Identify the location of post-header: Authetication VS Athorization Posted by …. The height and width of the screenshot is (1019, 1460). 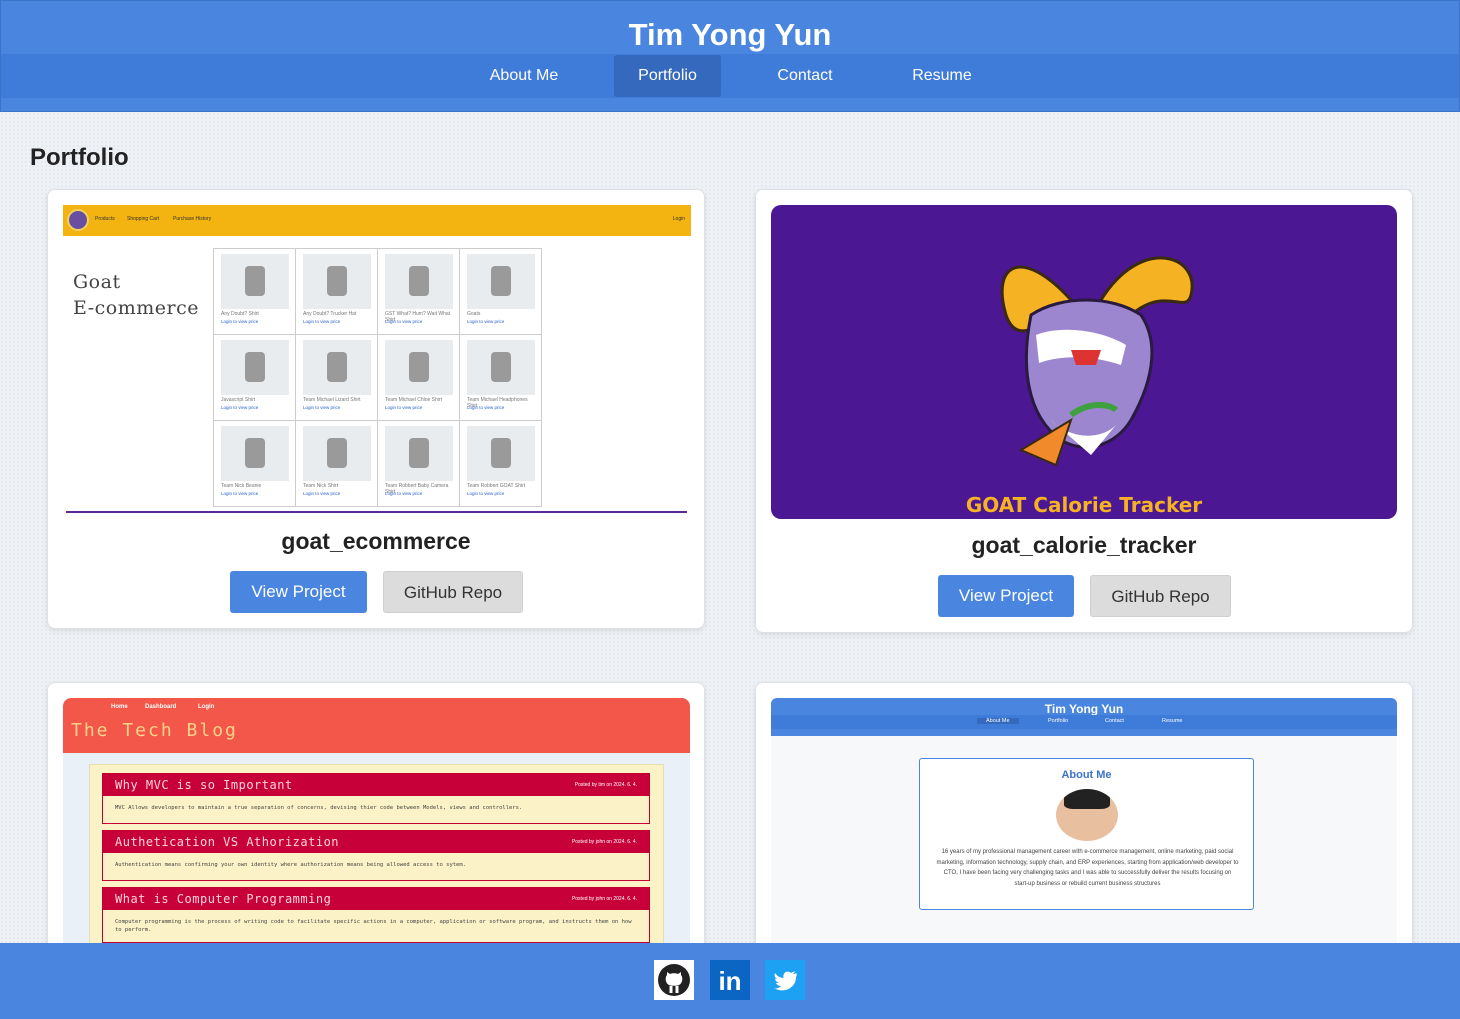
(376, 842).